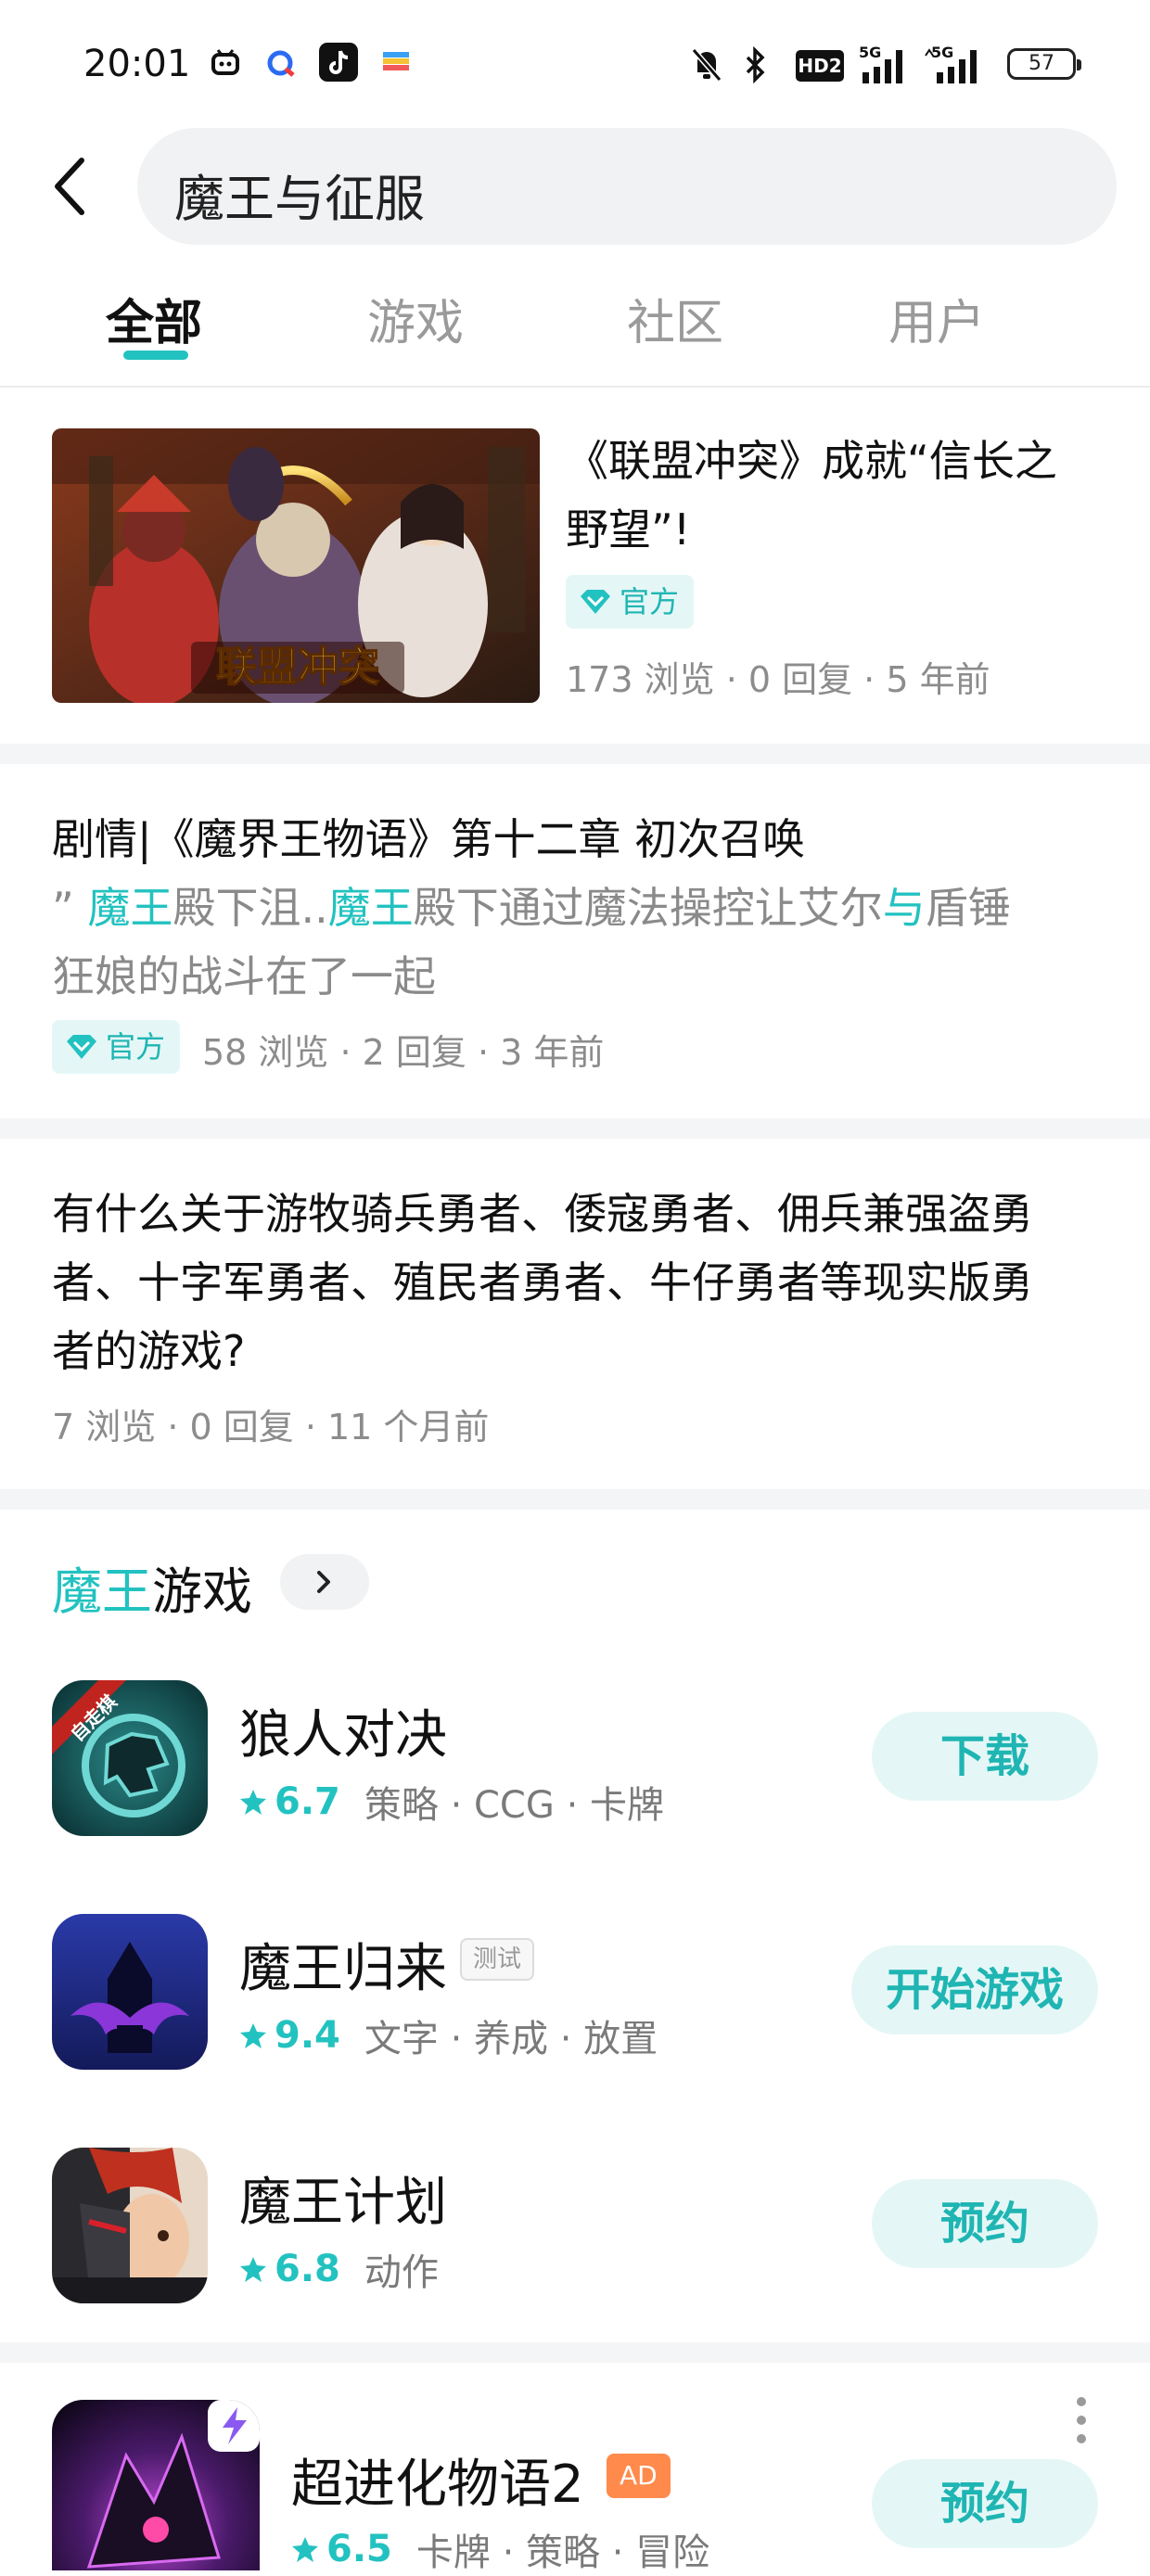 This screenshot has width=1150, height=2576. Describe the element at coordinates (590, 1351) in the screenshot. I see `post-title-line-3: 者的游戏?` at that location.